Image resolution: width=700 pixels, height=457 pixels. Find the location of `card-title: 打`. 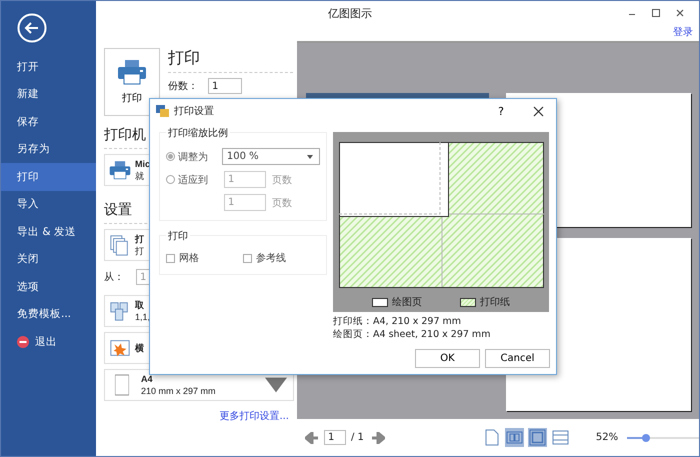

card-title: 打 is located at coordinates (139, 239).